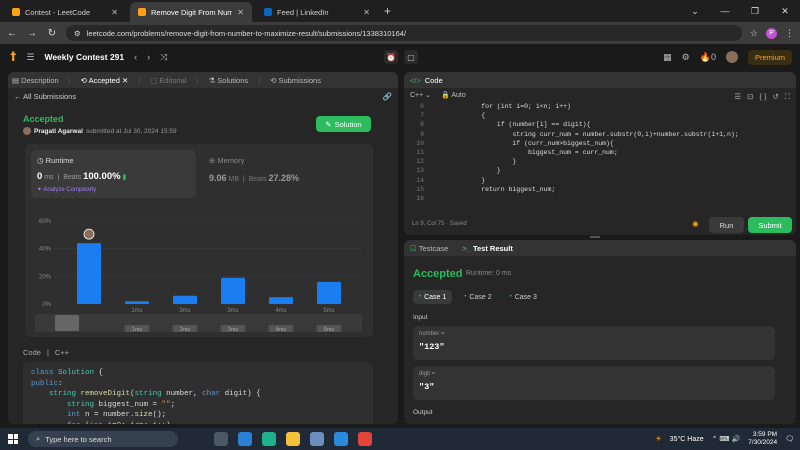  What do you see at coordinates (726, 225) in the screenshot?
I see `run-button: Run` at bounding box center [726, 225].